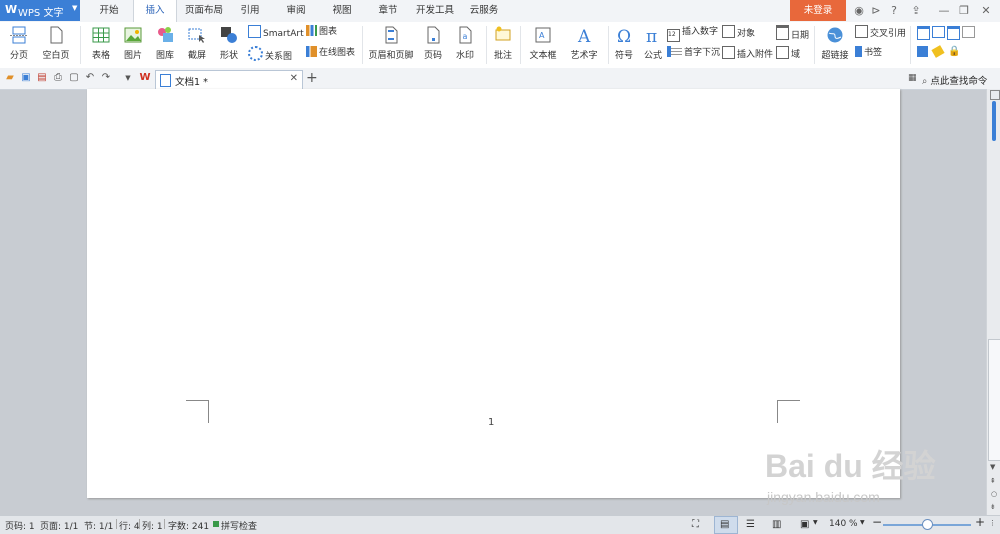  What do you see at coordinates (56, 45) in the screenshot?
I see `blank-page-button: 空白页` at bounding box center [56, 45].